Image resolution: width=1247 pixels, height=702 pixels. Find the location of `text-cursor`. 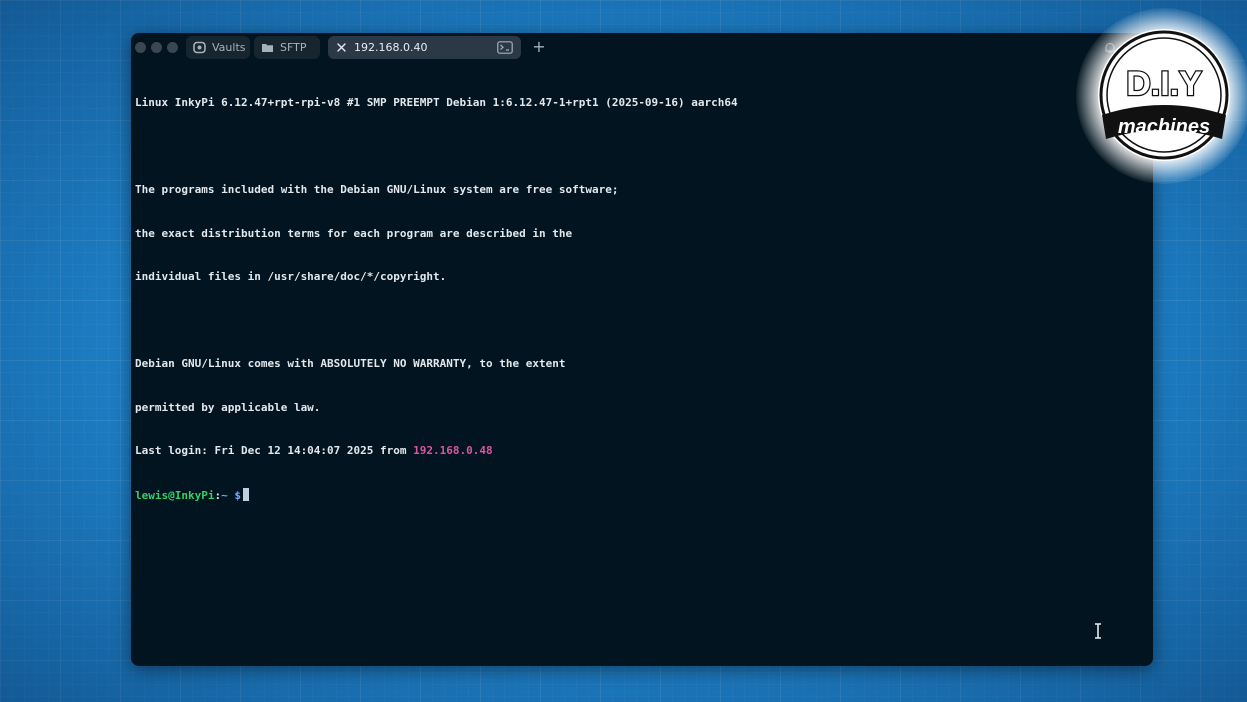

text-cursor is located at coordinates (245, 494).